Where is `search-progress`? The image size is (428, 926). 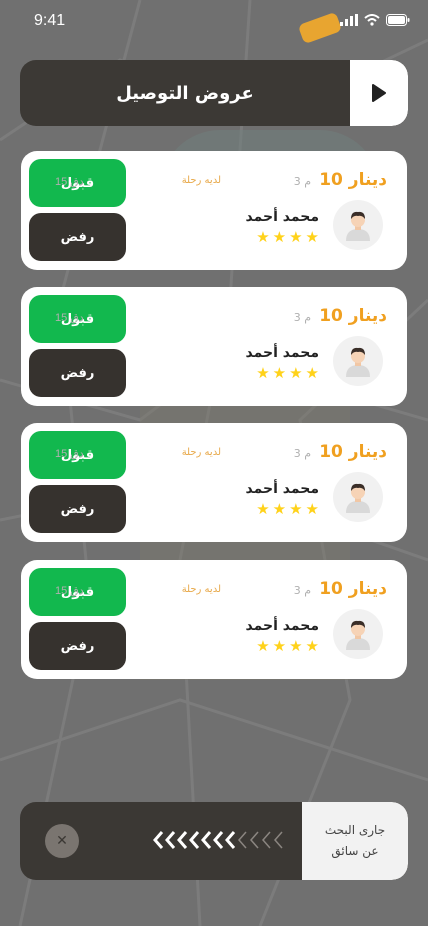
search-progress is located at coordinates (218, 842).